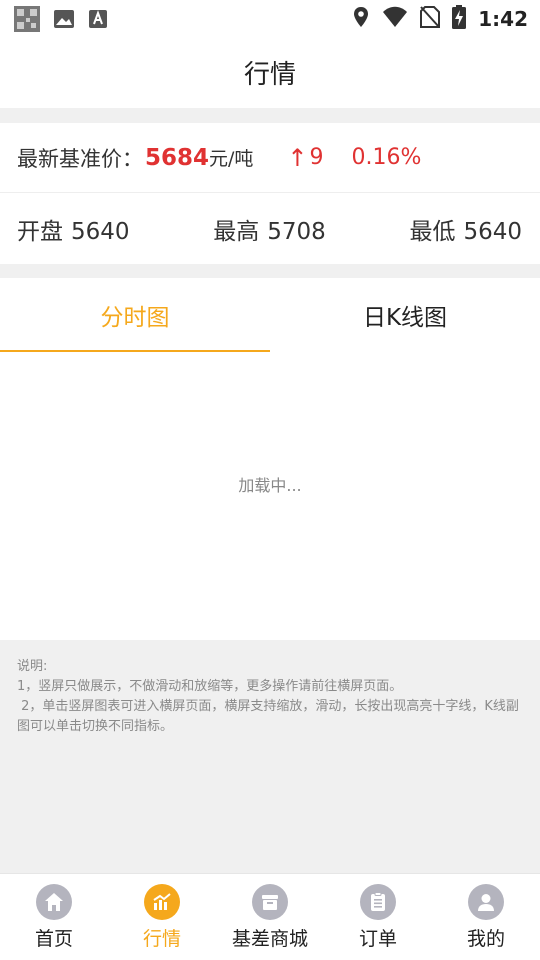  I want to click on nav-label-orders: 订单, so click(377, 939).